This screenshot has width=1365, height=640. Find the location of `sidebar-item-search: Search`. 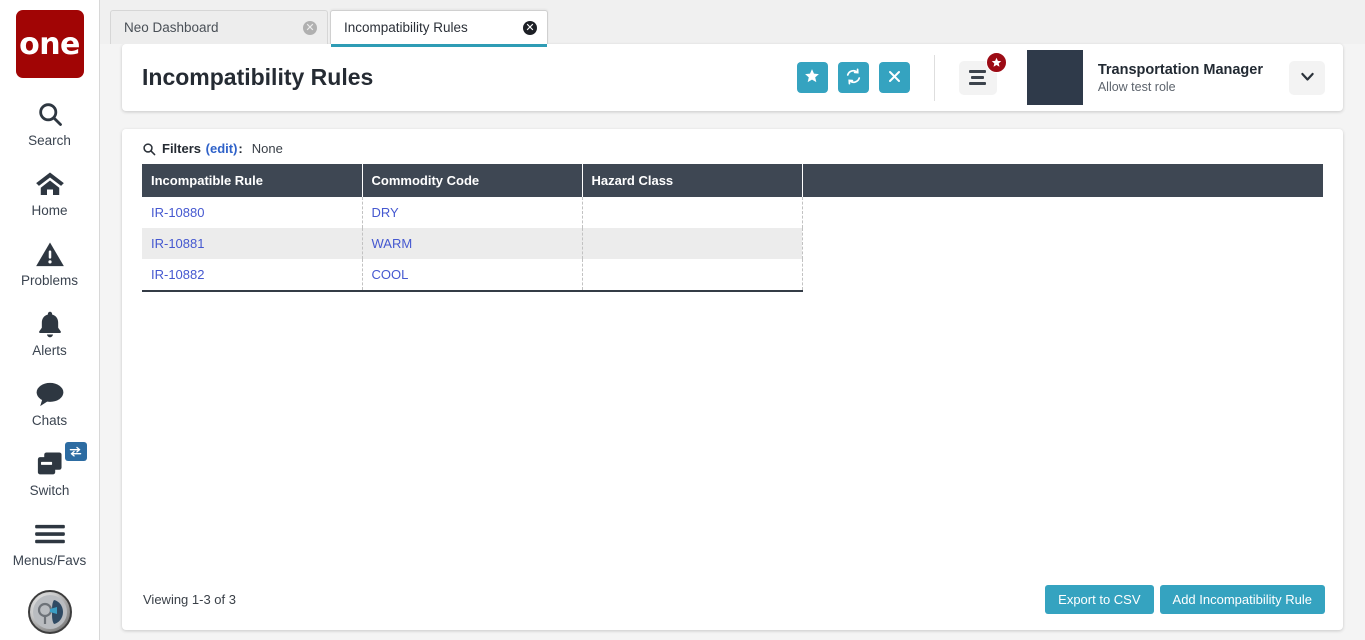

sidebar-item-search: Search is located at coordinates (50, 123).